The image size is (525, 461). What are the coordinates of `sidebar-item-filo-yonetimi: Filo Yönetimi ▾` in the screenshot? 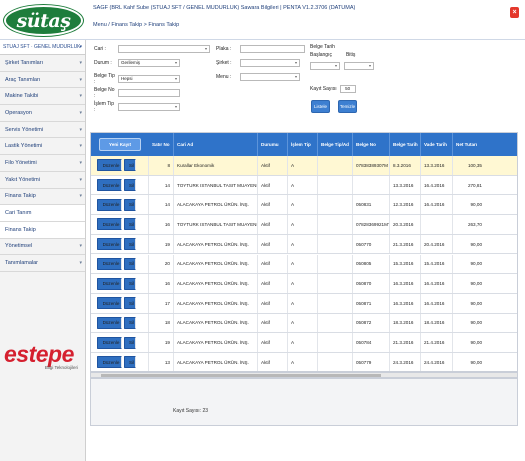 It's located at (42, 163).